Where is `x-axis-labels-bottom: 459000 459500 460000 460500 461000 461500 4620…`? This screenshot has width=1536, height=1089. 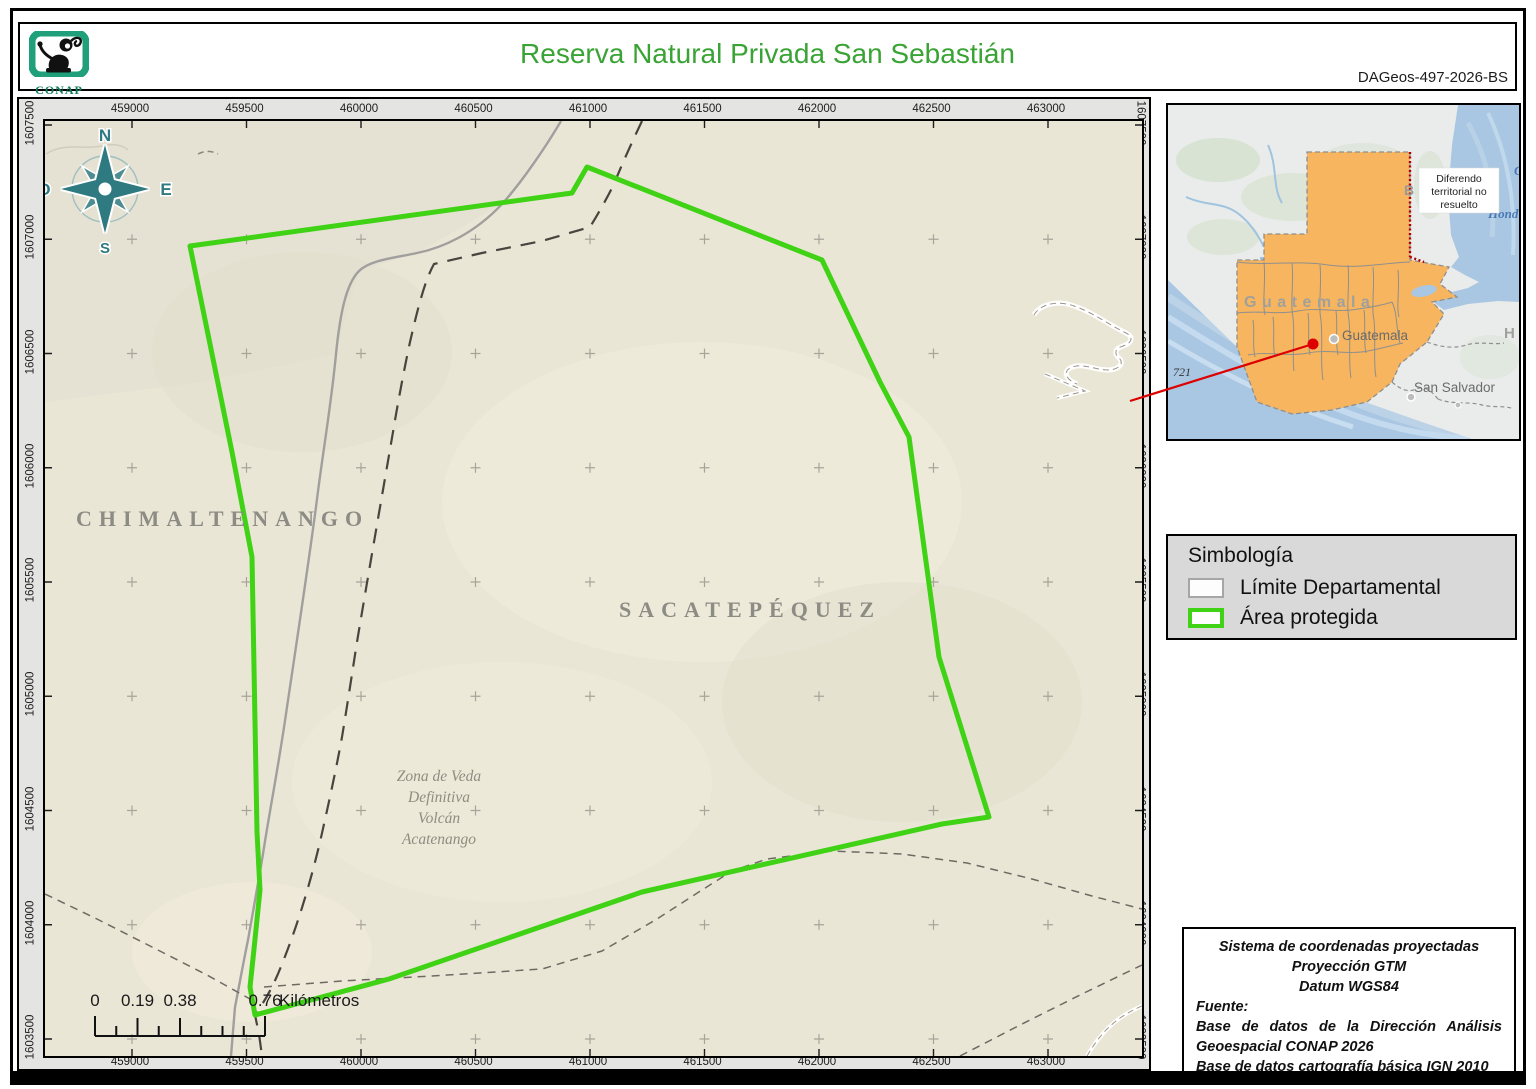
x-axis-labels-bottom: 459000 459500 460000 460500 461000 461500 4620… is located at coordinates (588, 1063).